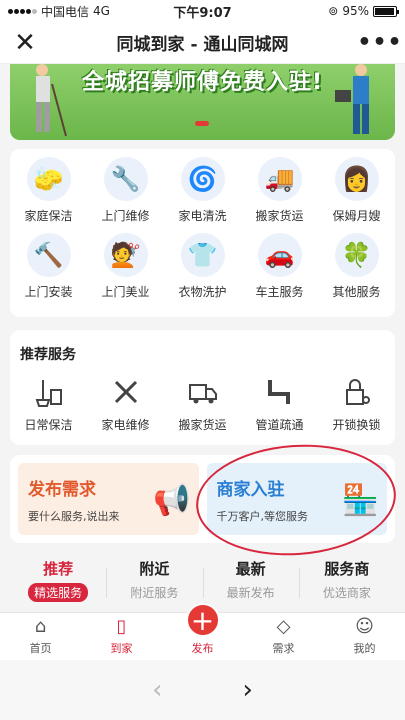 The height and width of the screenshot is (720, 405). I want to click on browser-toolbar: ‹ ›, so click(202, 690).